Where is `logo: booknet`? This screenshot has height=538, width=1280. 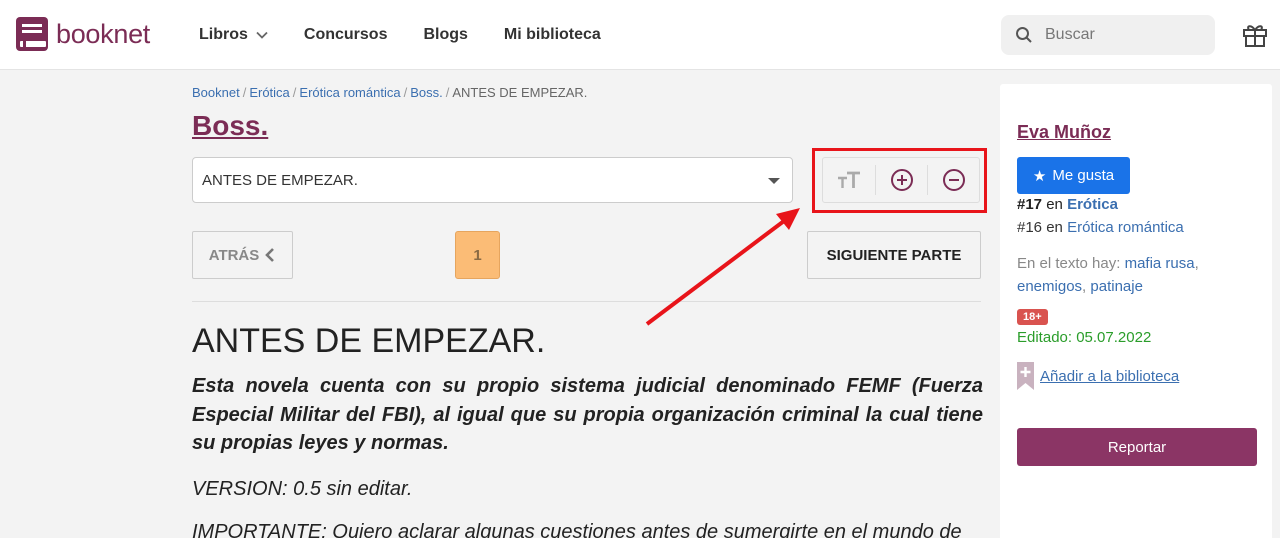 logo: booknet is located at coordinates (83, 34).